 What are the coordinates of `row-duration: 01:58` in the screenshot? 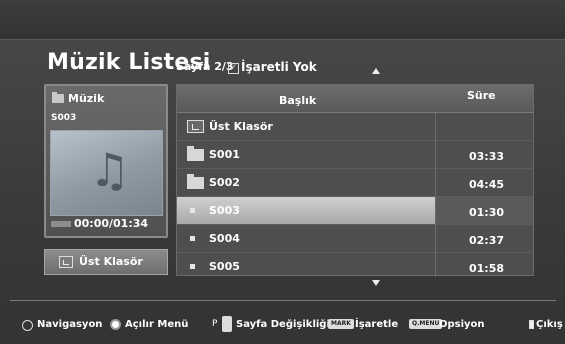 It's located at (487, 268).